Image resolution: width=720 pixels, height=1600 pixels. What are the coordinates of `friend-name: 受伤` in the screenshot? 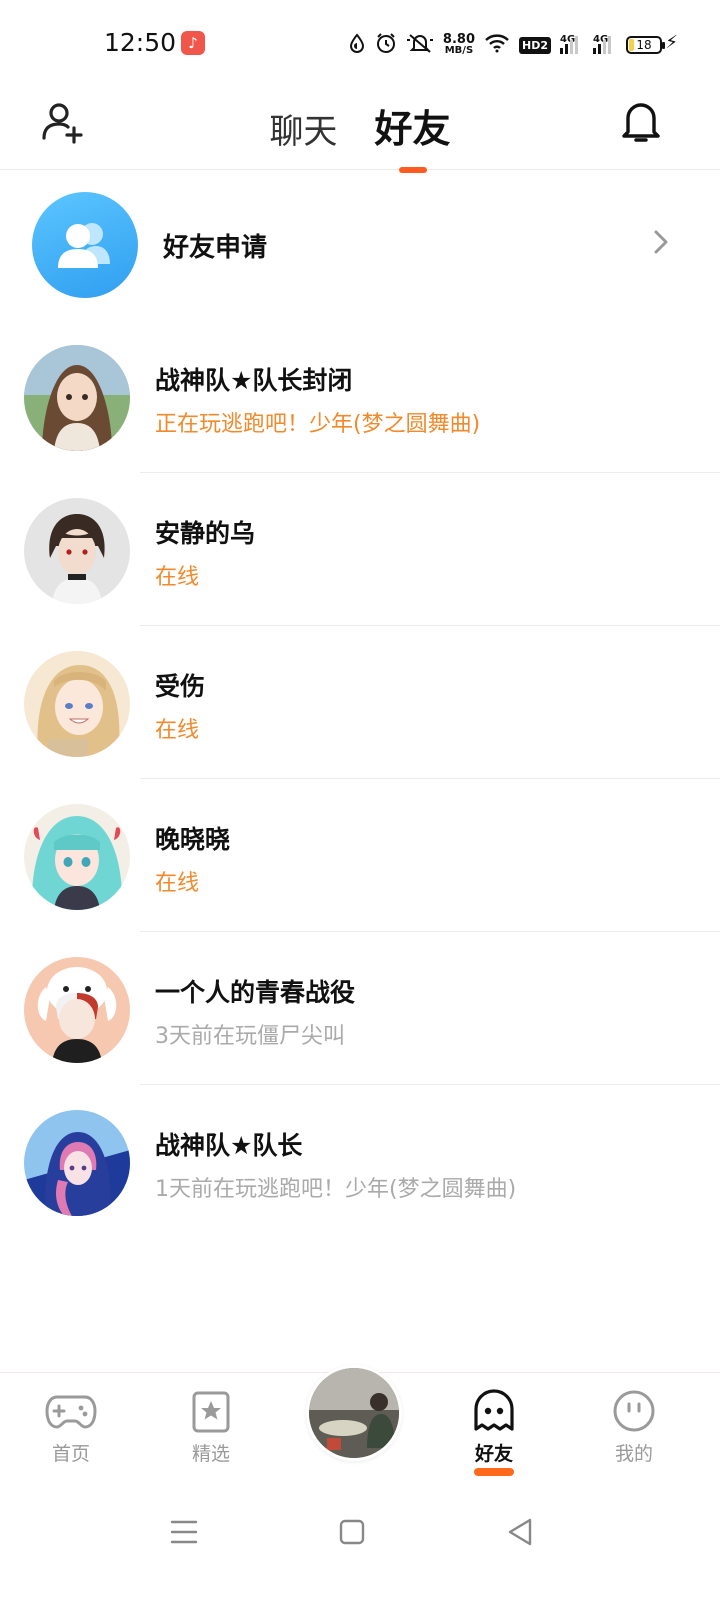 It's located at (180, 686).